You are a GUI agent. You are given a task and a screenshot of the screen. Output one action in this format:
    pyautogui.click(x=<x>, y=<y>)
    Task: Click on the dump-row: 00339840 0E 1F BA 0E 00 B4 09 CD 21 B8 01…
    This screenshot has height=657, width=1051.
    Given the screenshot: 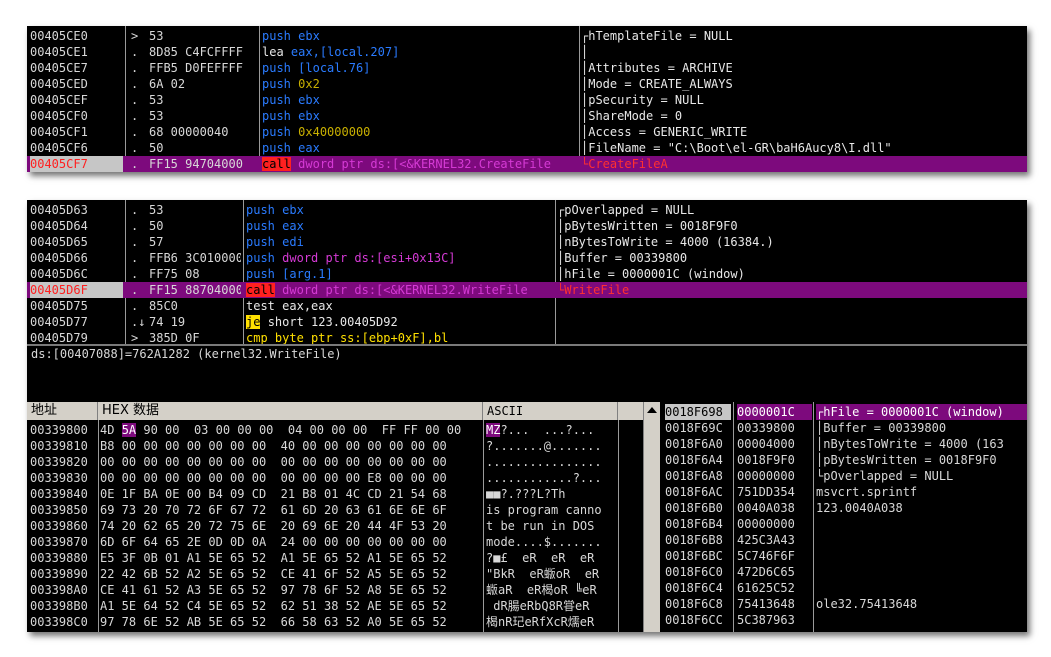 What is the action you would take?
    pyautogui.click(x=338, y=494)
    